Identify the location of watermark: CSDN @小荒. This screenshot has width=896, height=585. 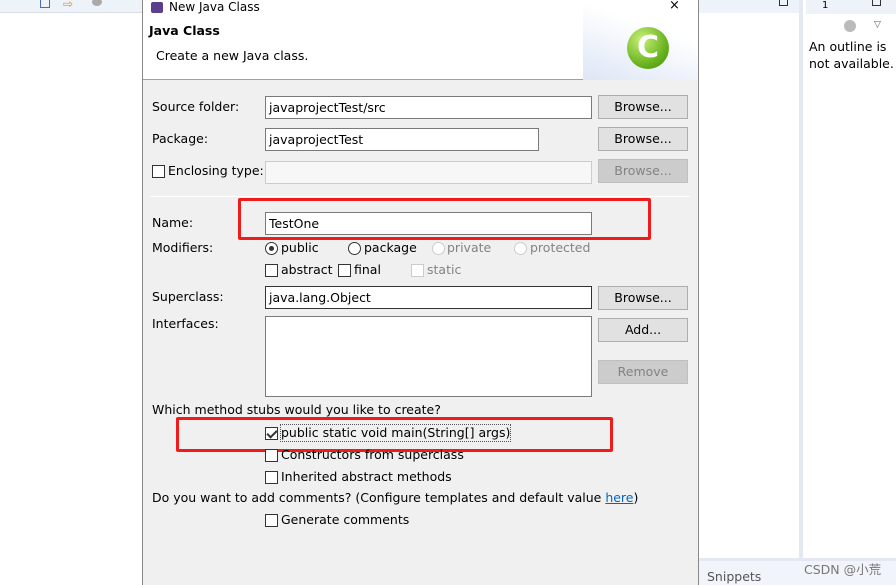
(843, 569).